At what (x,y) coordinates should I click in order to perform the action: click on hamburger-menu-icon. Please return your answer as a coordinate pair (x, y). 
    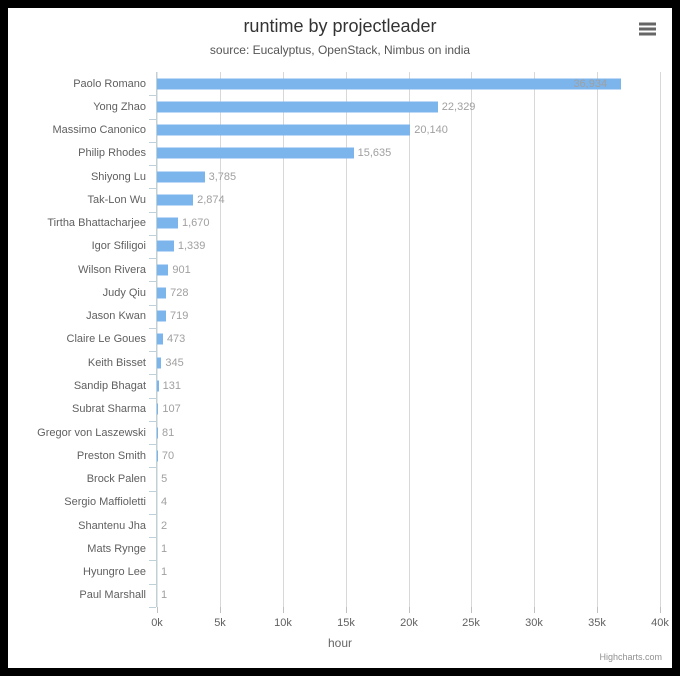
    Looking at the image, I should click on (647, 30).